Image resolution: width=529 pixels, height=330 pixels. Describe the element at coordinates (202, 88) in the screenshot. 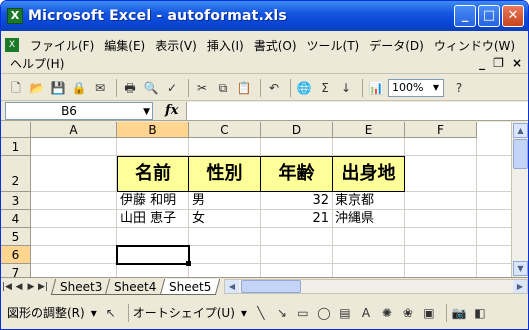

I see `cut-icon: ✂` at that location.